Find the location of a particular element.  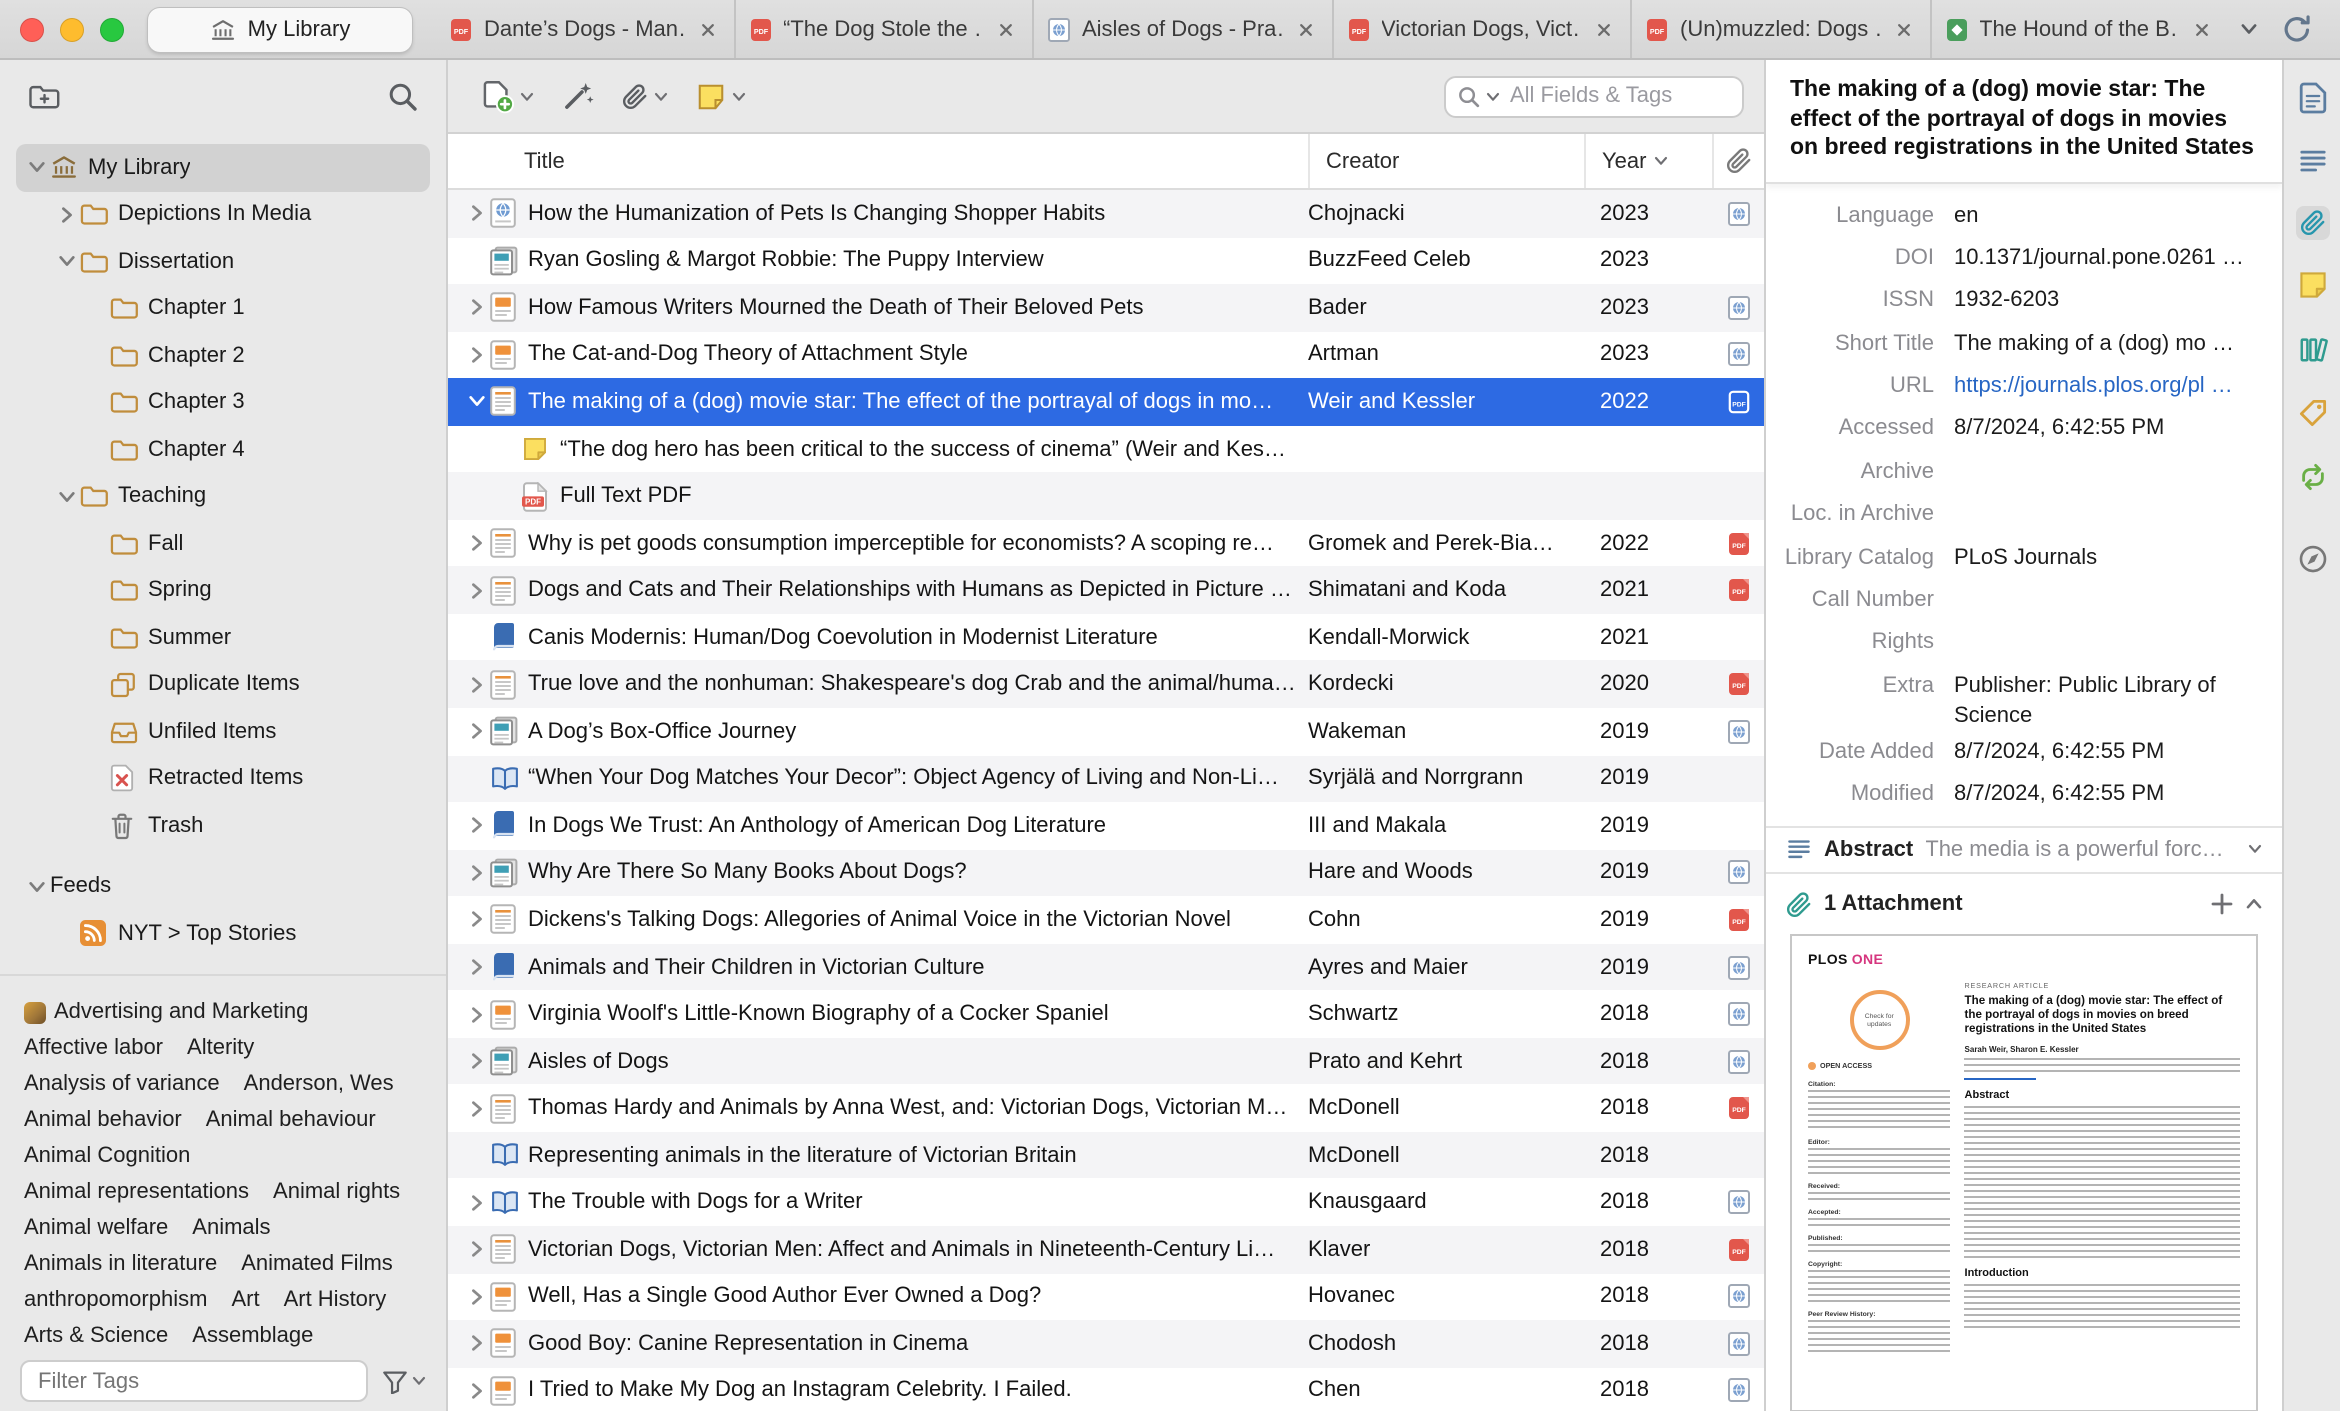

field-row: Library Catalog PLoS Journals is located at coordinates (2016, 558).